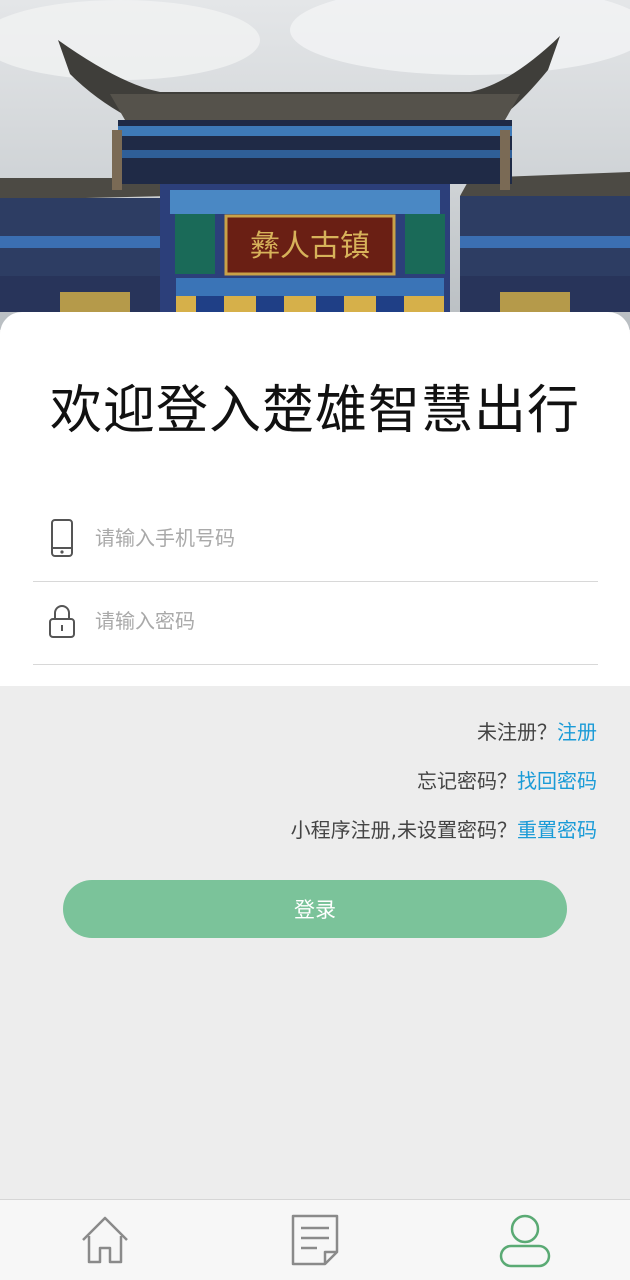 This screenshot has height=1280, width=630. Describe the element at coordinates (557, 830) in the screenshot. I see `reset-password-link: 重置密码` at that location.